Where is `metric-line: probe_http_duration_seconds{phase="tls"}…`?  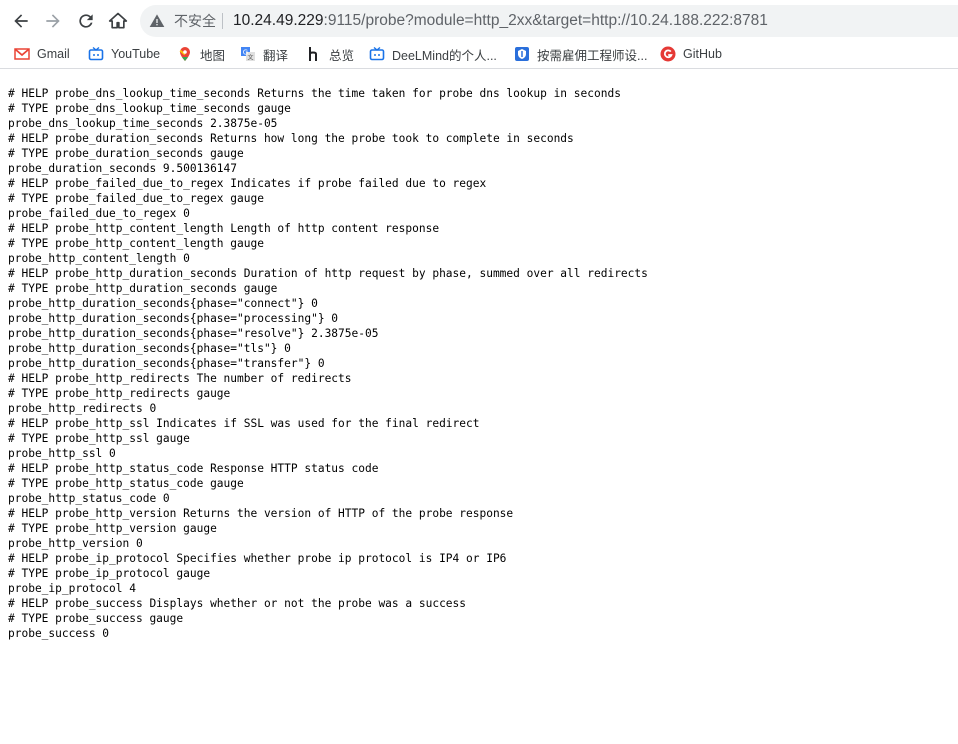
metric-line: probe_http_duration_seconds{phase="tls"}… is located at coordinates (149, 348).